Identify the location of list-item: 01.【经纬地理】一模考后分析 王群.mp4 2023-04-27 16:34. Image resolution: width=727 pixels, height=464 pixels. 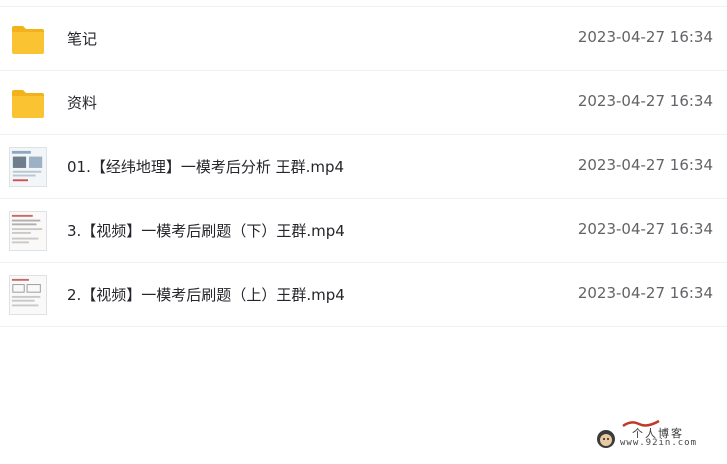
(363, 166).